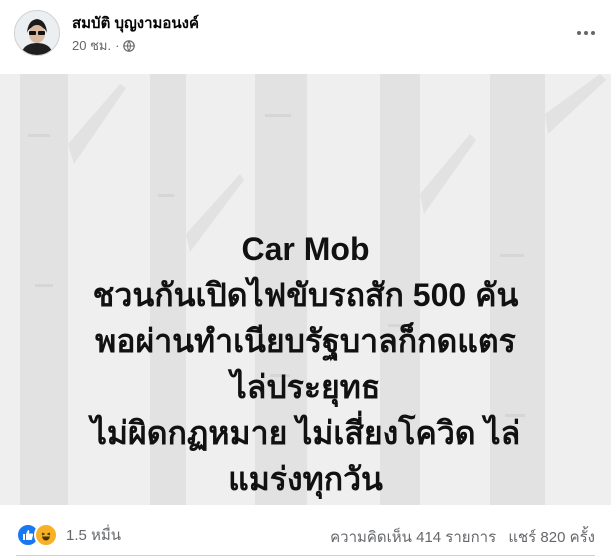 The image size is (611, 560). Describe the element at coordinates (413, 537) in the screenshot. I see `comments-count-link: ความคิดเห็น 414 รายการ` at that location.